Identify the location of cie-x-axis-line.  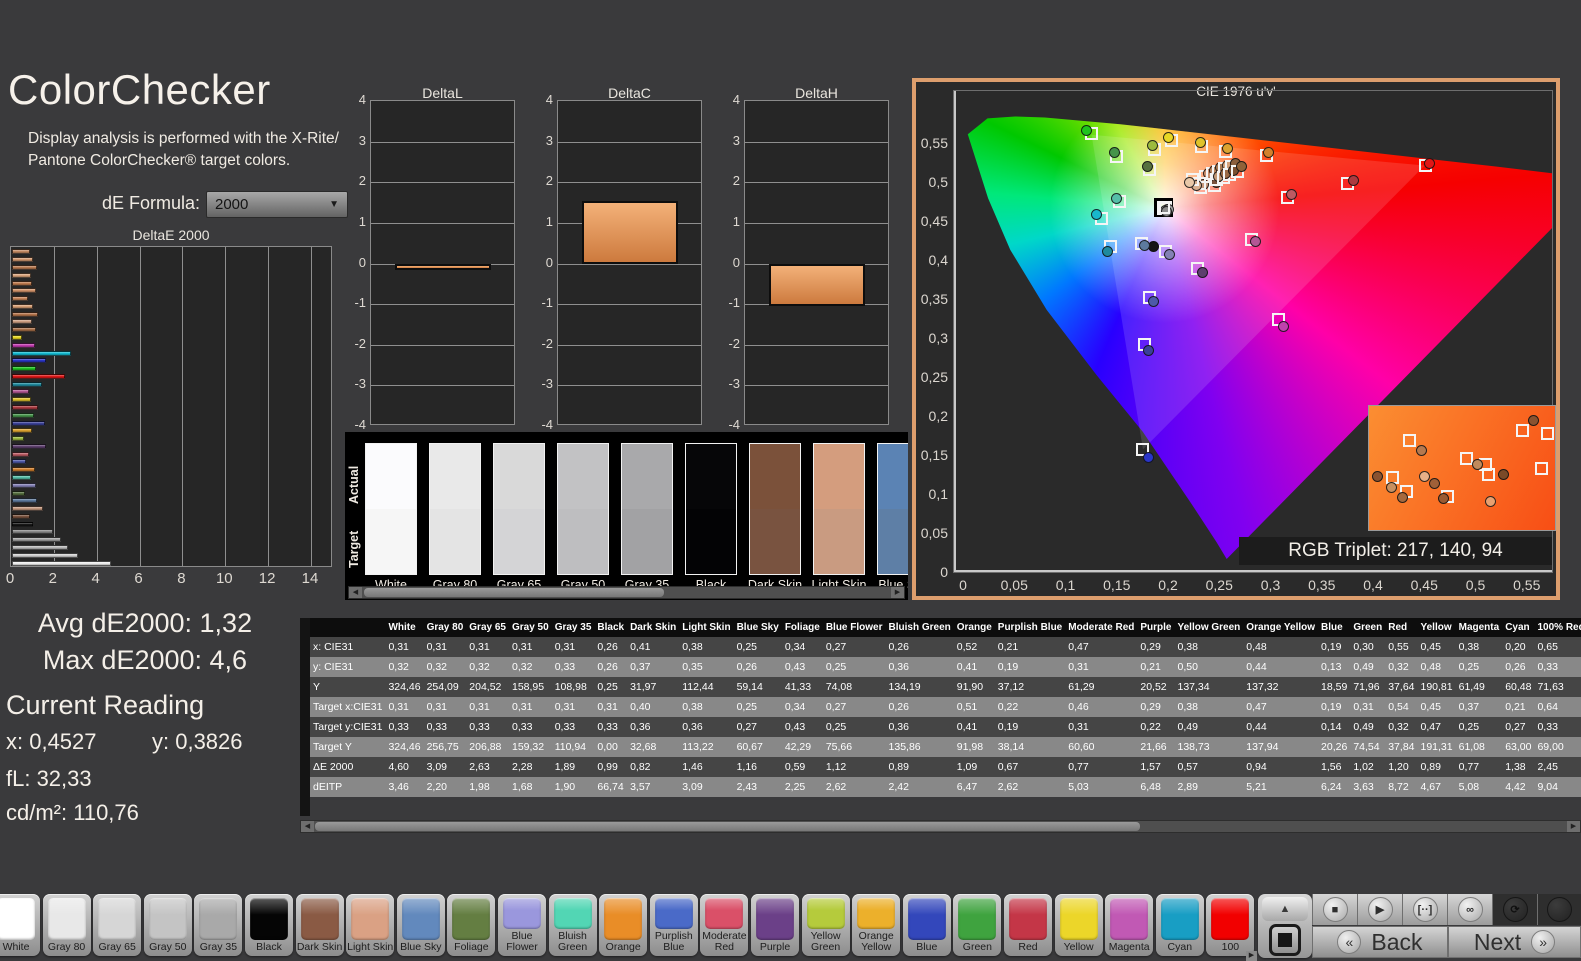
(1253, 571).